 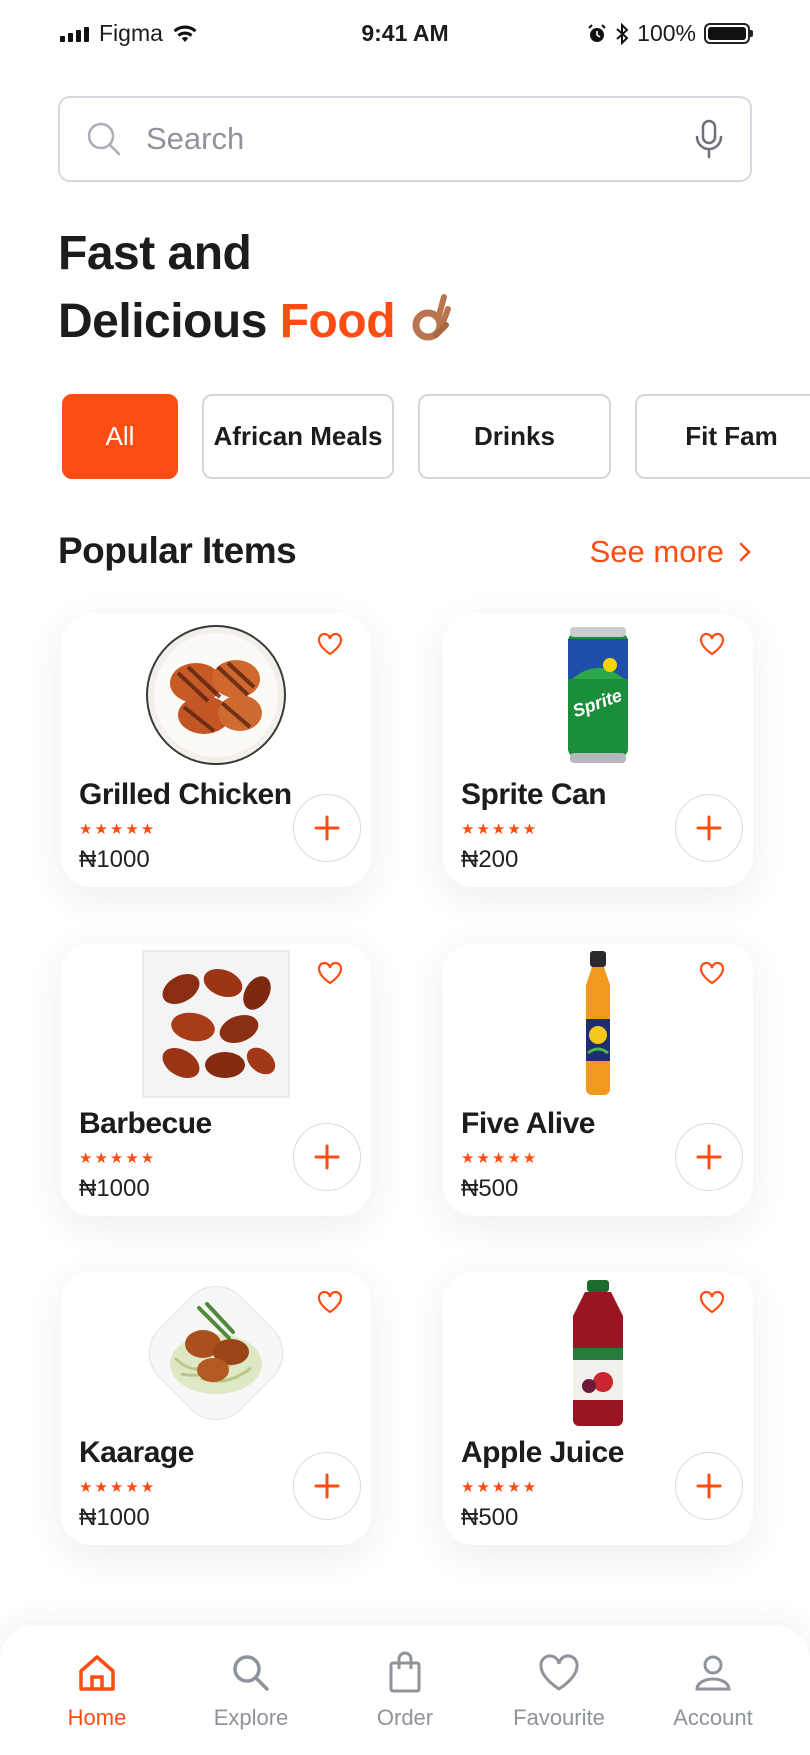 I want to click on alarm-icon, so click(x=597, y=32).